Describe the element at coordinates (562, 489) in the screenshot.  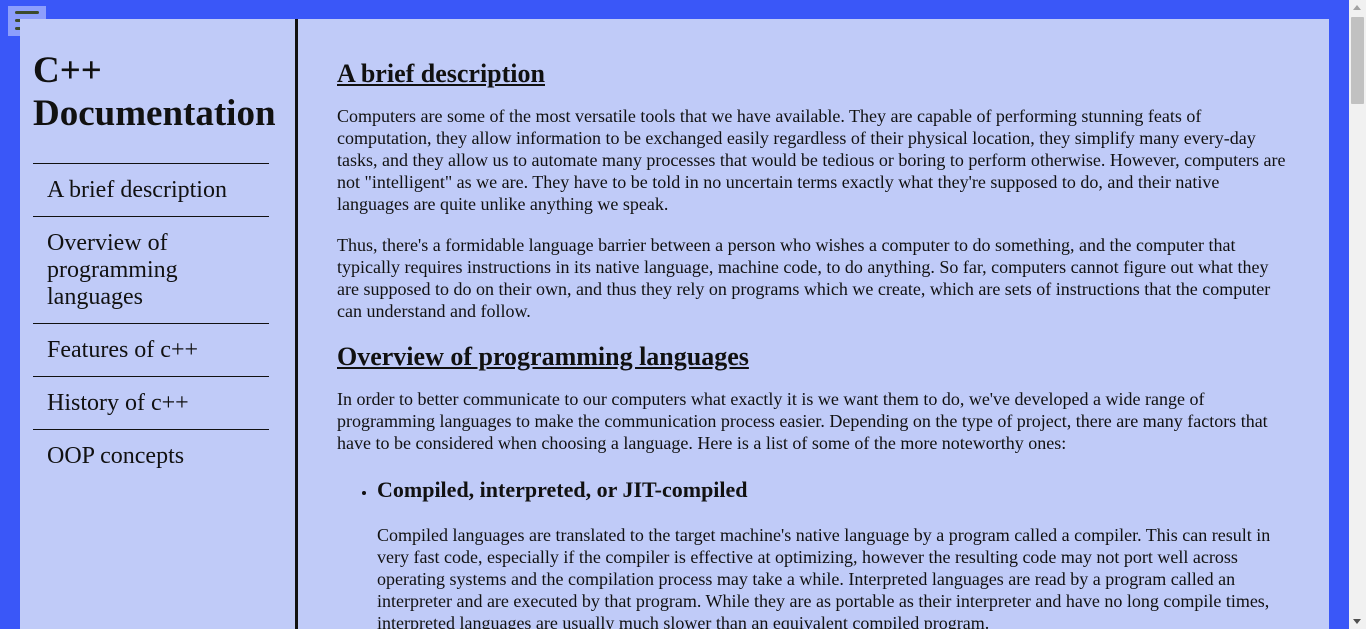
I see `list-item-heading: Compiled, interpreted, or JIT-compiled` at that location.